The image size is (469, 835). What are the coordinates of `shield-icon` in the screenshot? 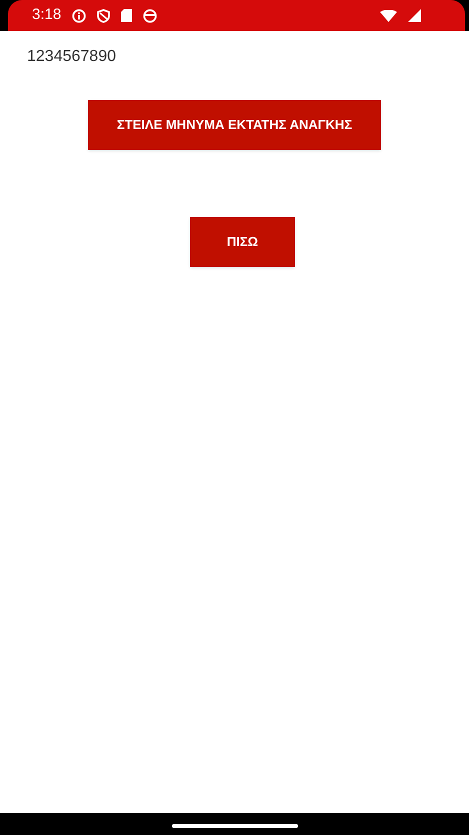 It's located at (103, 15).